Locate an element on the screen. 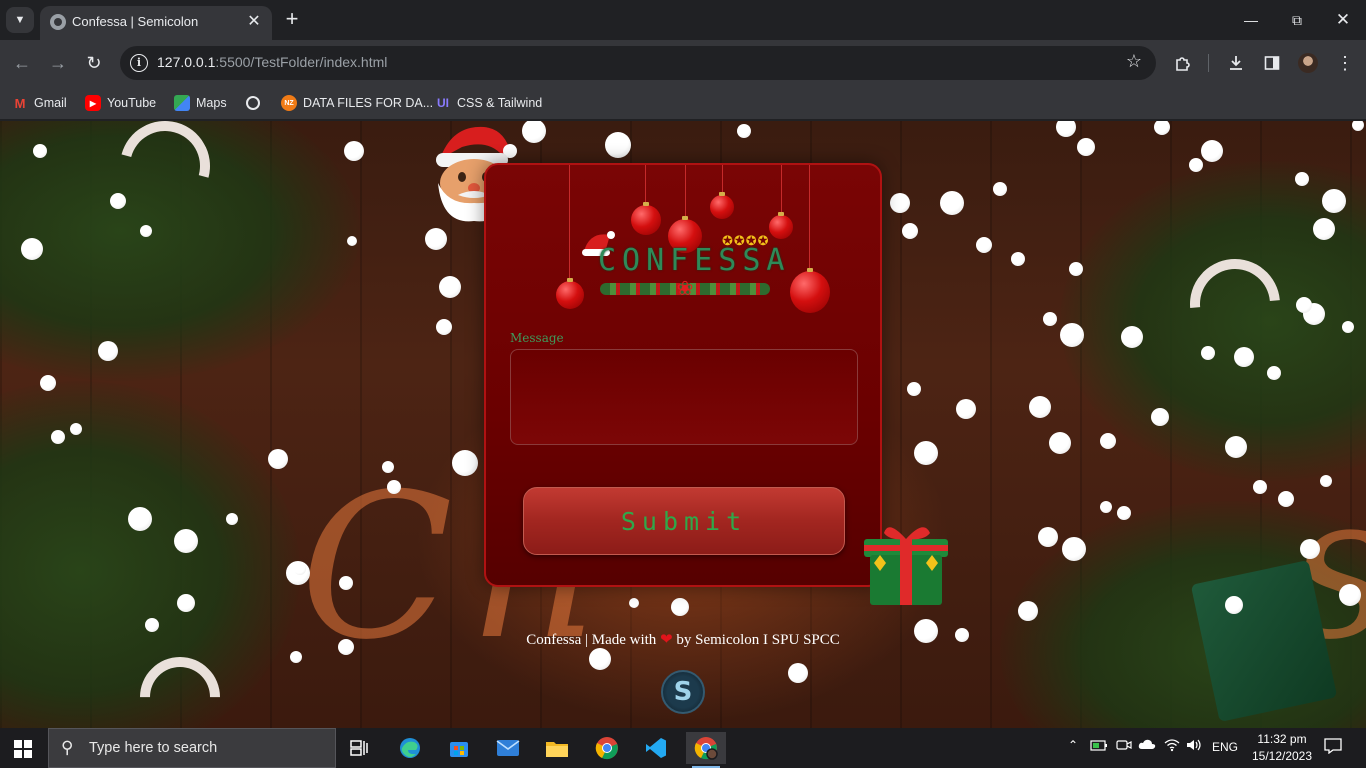 The image size is (1366, 768). meet-now-icon is located at coordinates (1124, 746).